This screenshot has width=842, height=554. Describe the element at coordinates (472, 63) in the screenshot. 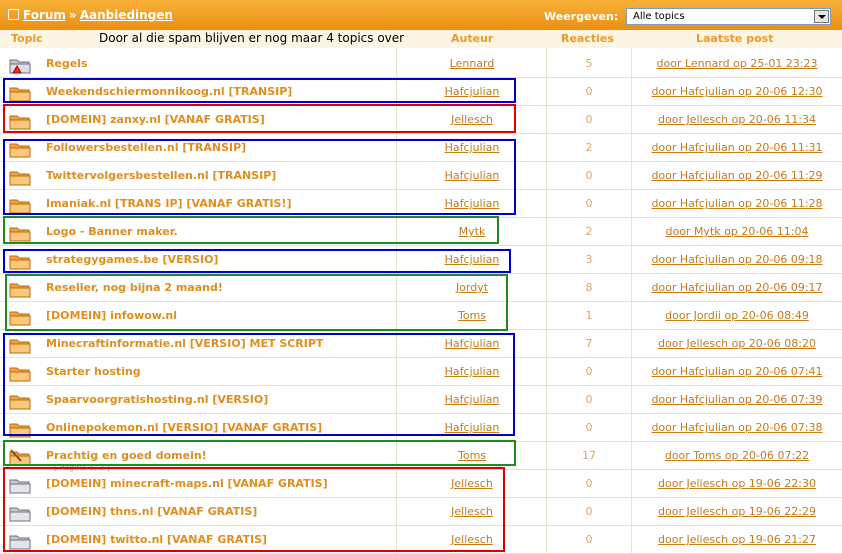

I see `topic-author-link: Lennard` at that location.